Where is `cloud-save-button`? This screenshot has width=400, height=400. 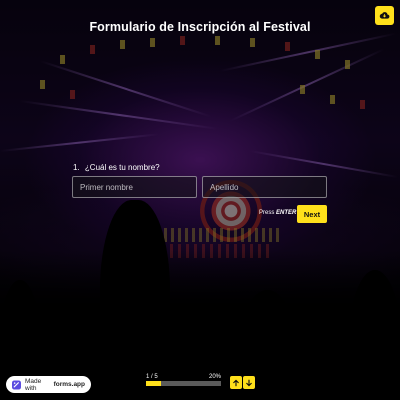
cloud-save-button is located at coordinates (384, 15).